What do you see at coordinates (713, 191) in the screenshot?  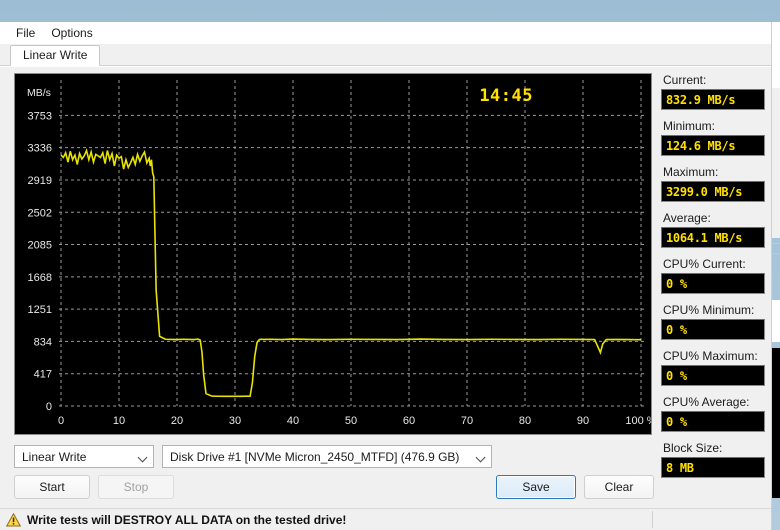 I see `stat-value: 3299.0 MB/s` at bounding box center [713, 191].